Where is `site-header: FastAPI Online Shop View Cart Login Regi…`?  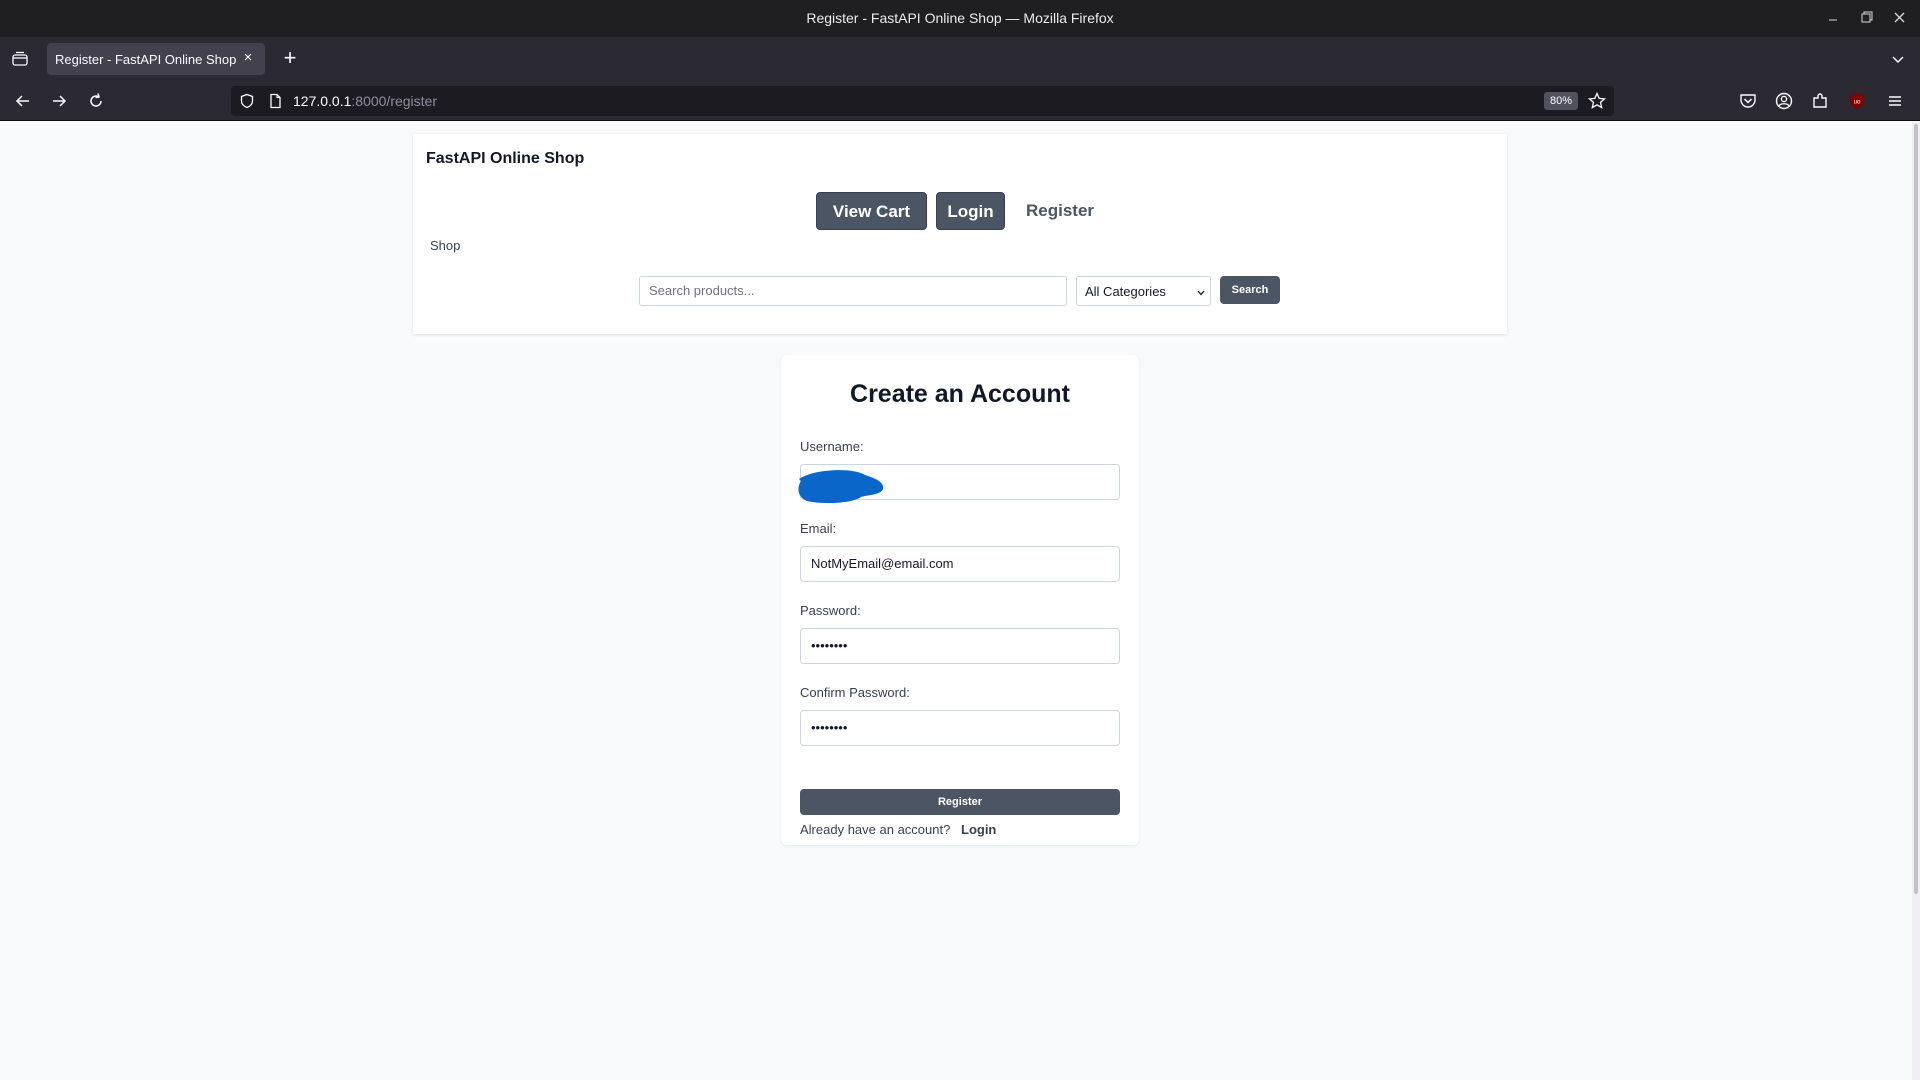
site-header: FastAPI Online Shop View Cart Login Regi… is located at coordinates (960, 234).